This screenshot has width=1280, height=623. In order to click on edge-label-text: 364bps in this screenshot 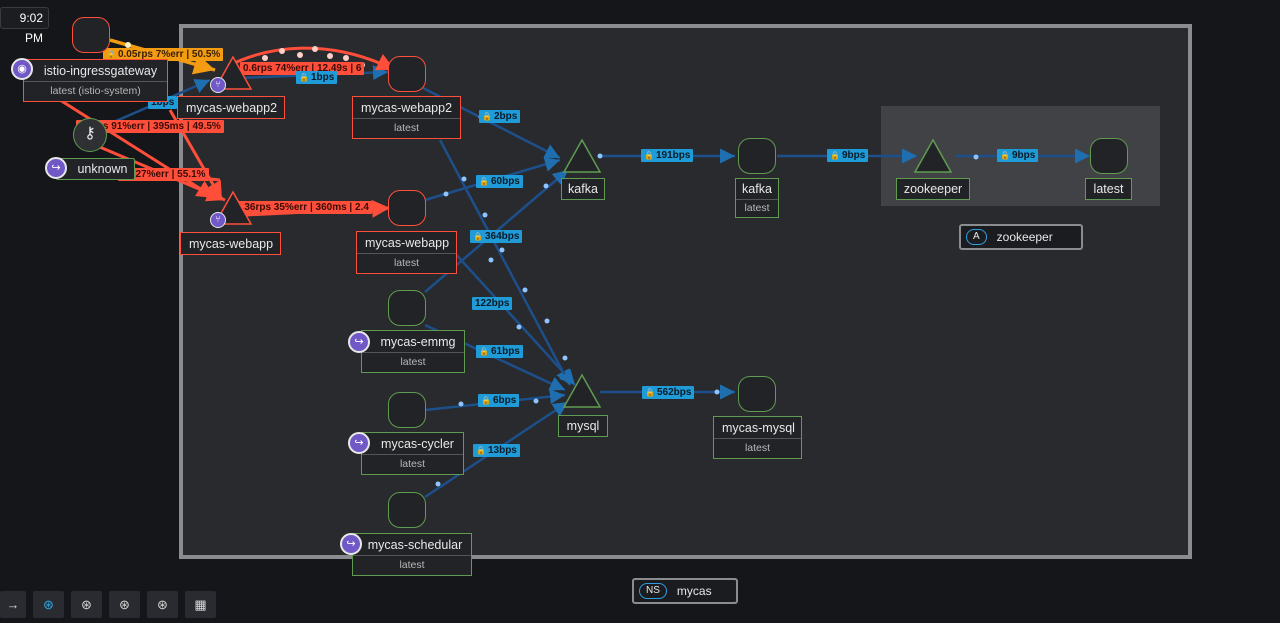, I will do `click(502, 236)`.